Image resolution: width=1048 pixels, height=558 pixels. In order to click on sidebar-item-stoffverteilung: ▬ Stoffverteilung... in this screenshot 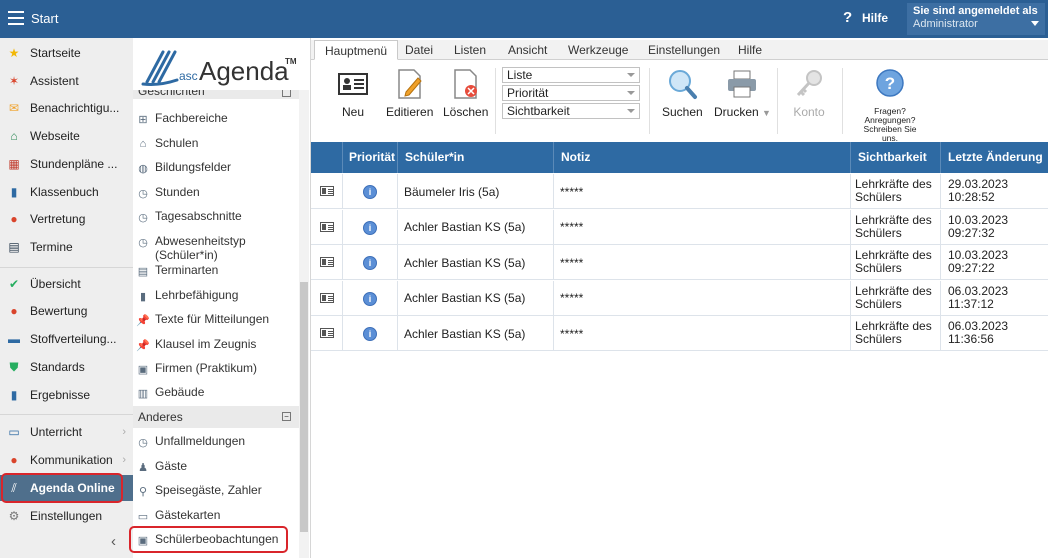, I will do `click(66, 339)`.